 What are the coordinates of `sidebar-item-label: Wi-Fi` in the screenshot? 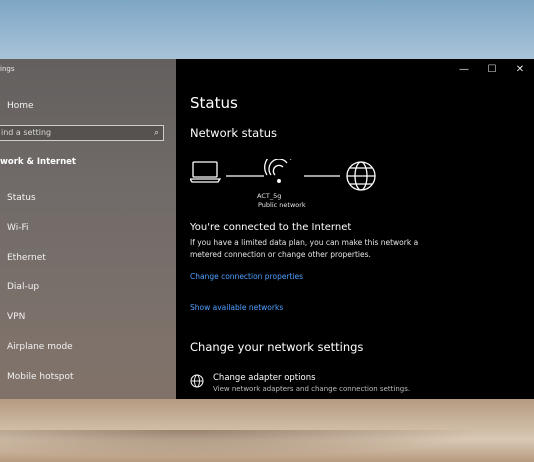 It's located at (18, 228).